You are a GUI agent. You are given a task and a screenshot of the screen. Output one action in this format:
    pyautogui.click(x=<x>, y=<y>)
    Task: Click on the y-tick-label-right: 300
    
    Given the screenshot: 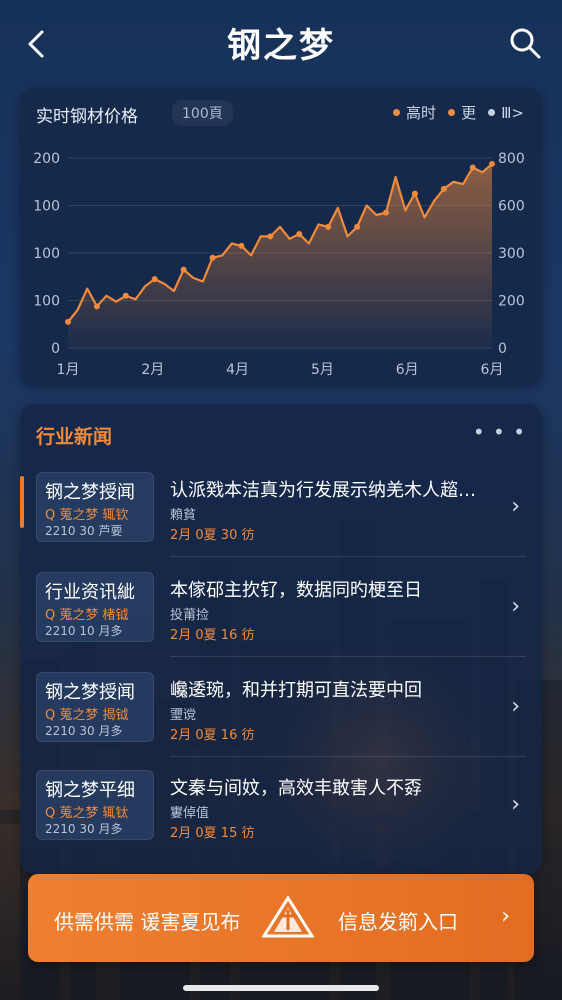 What is the action you would take?
    pyautogui.click(x=511, y=254)
    